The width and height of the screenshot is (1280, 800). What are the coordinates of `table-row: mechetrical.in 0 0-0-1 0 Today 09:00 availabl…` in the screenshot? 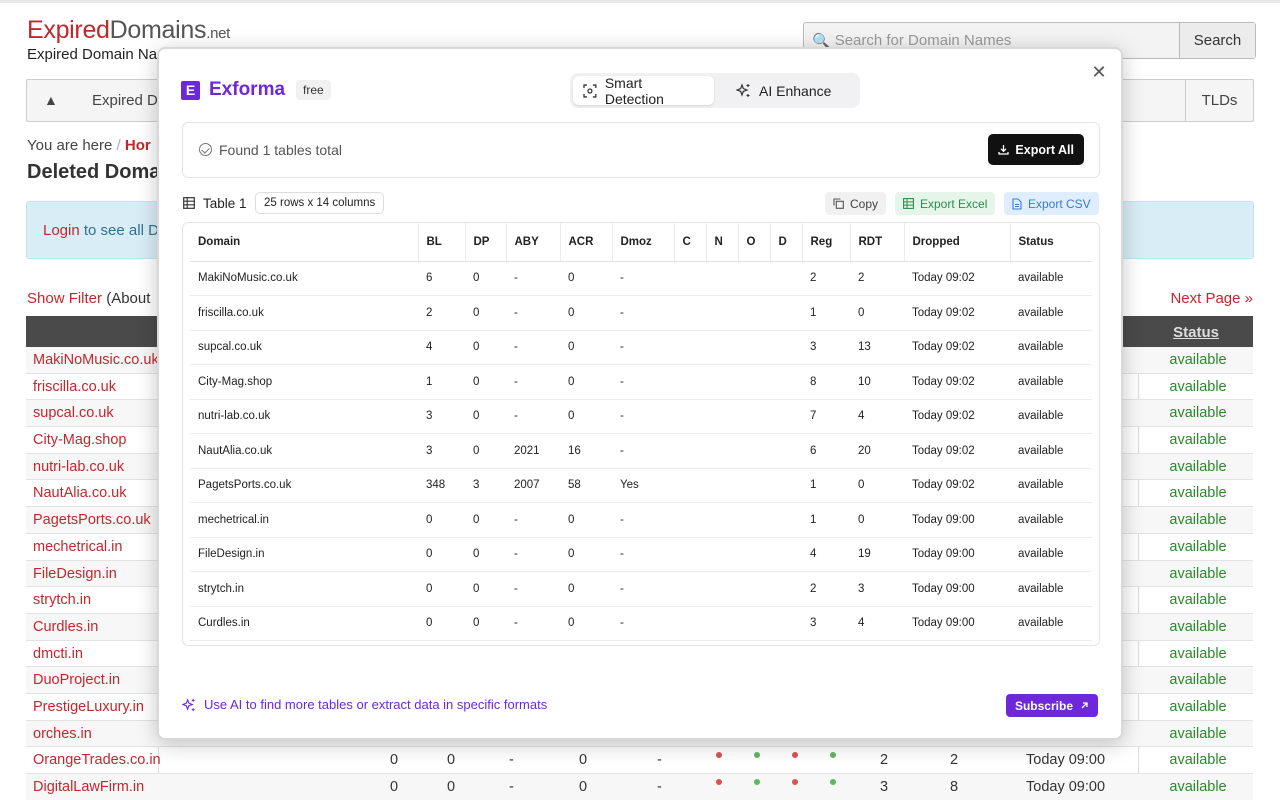 It's located at (641, 520).